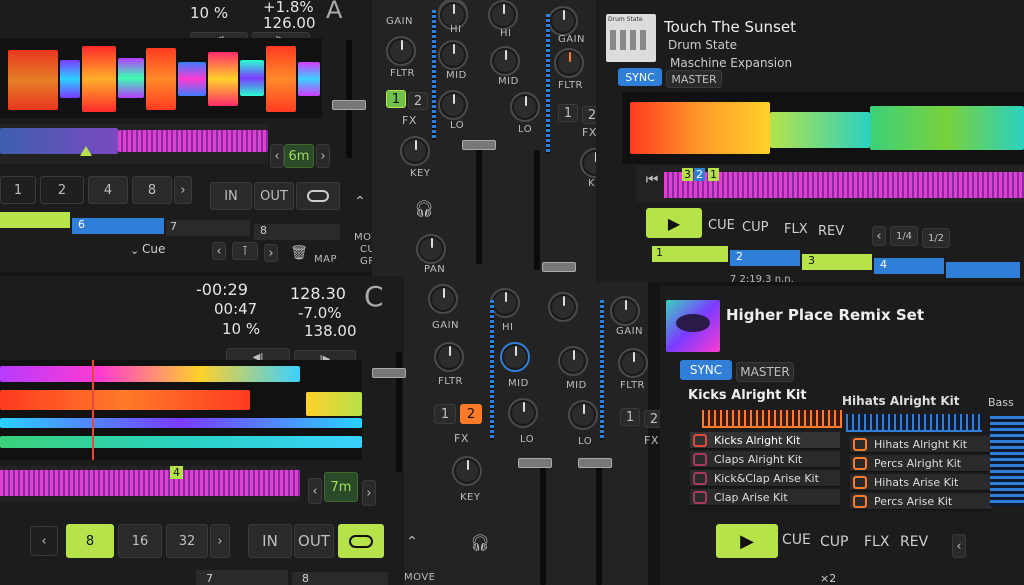 The image size is (1024, 585). Describe the element at coordinates (921, 444) in the screenshot. I see `list-item: Hihats Alright Kit` at that location.